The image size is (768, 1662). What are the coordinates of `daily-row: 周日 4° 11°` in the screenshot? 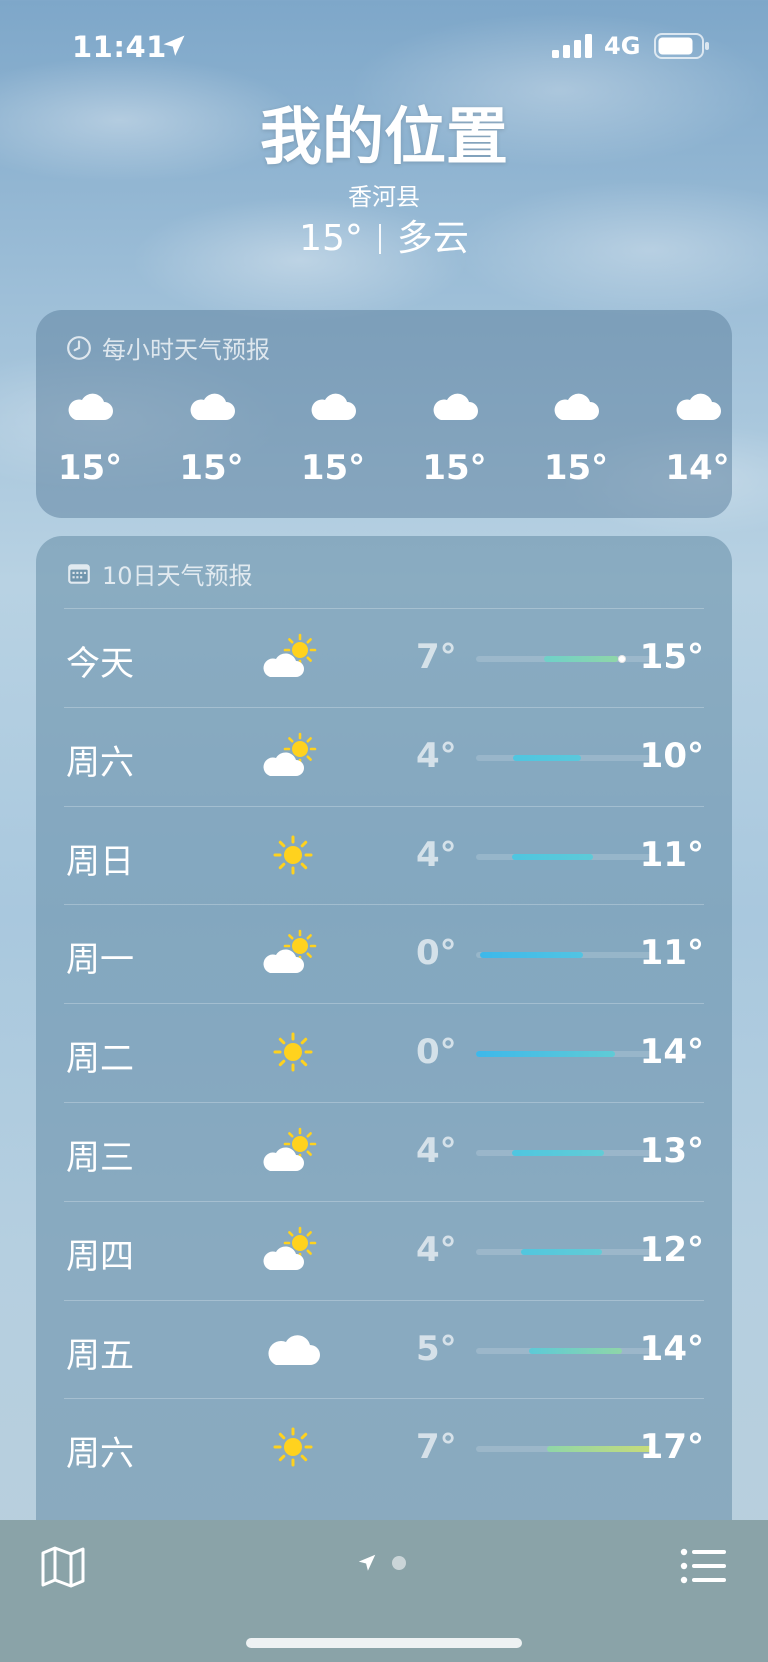 It's located at (384, 855).